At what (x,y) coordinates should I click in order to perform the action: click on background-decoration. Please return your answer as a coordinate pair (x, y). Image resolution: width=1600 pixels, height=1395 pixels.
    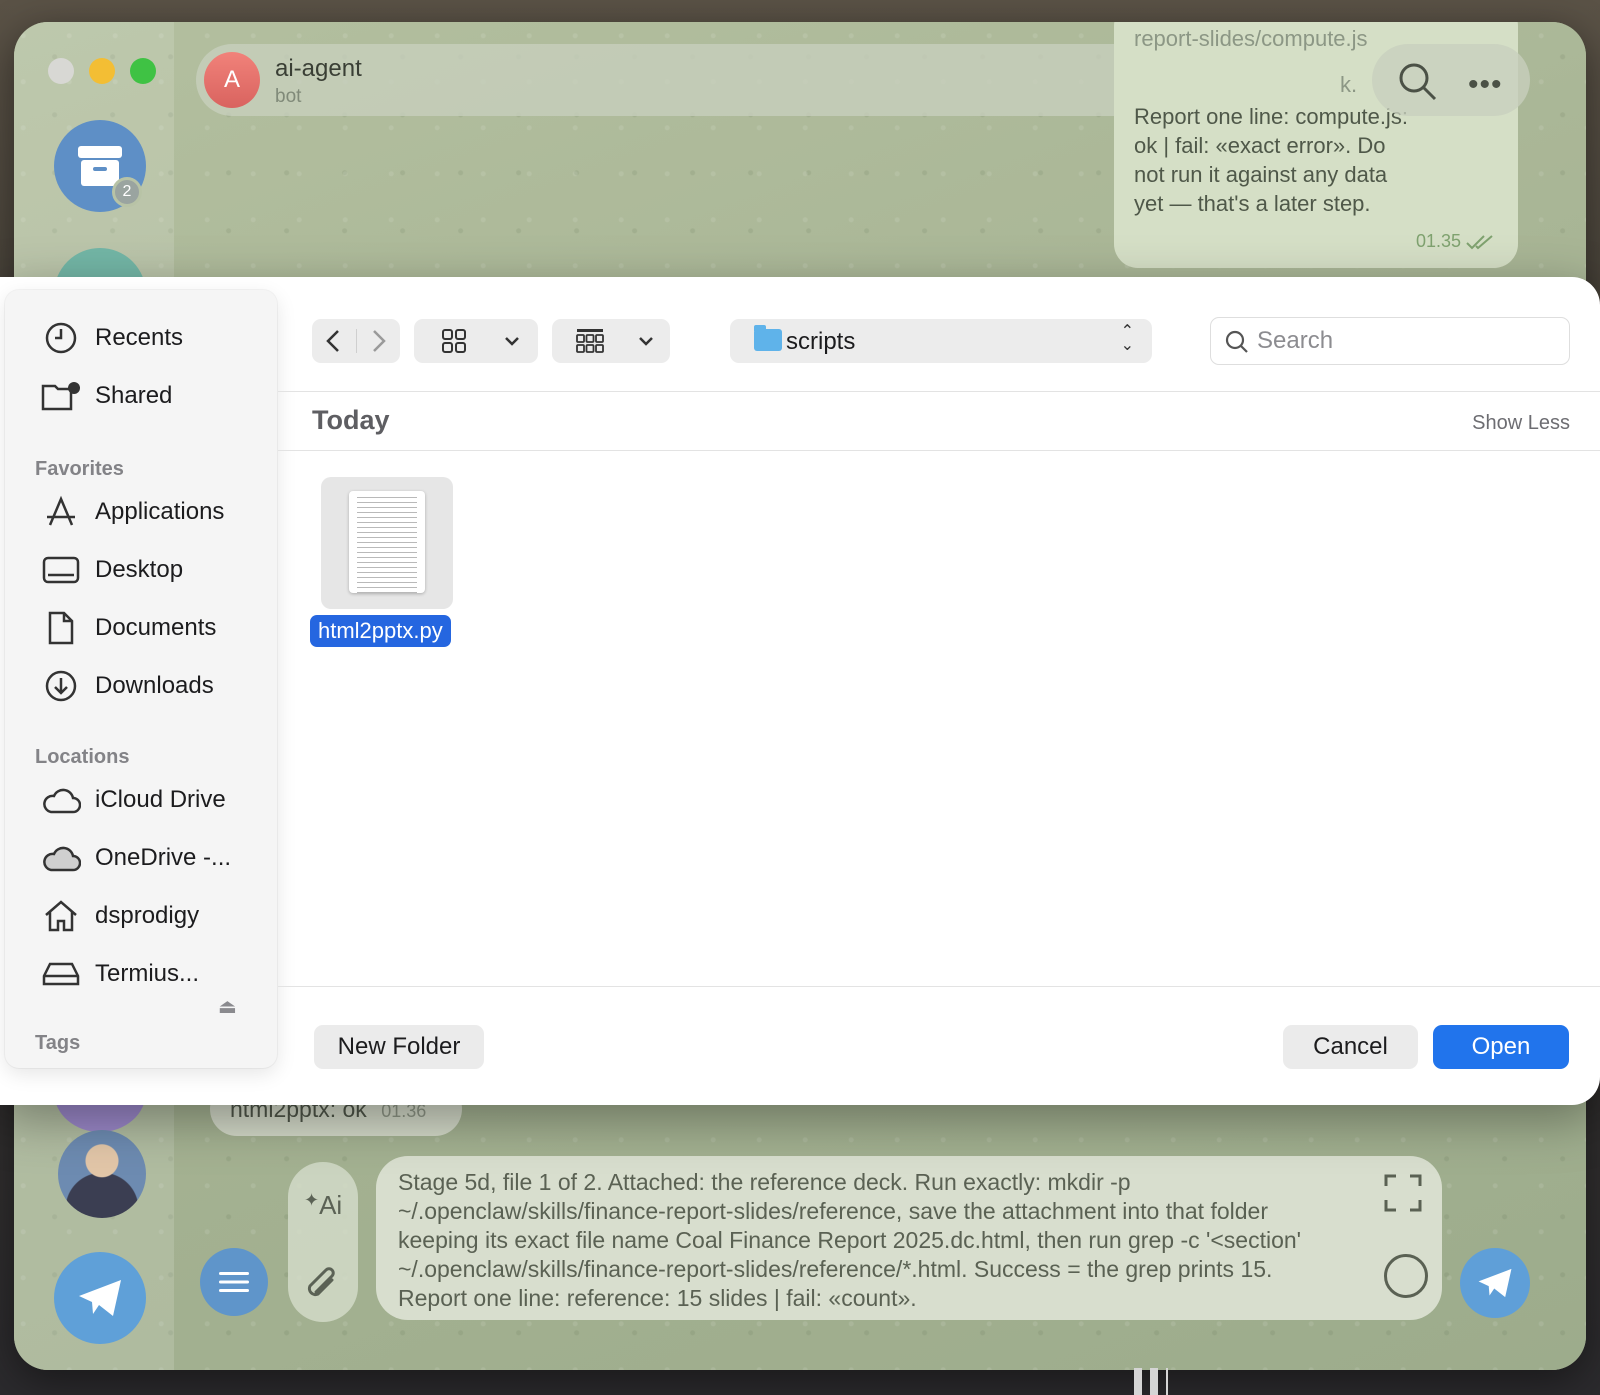
    Looking at the image, I should click on (1151, 1381).